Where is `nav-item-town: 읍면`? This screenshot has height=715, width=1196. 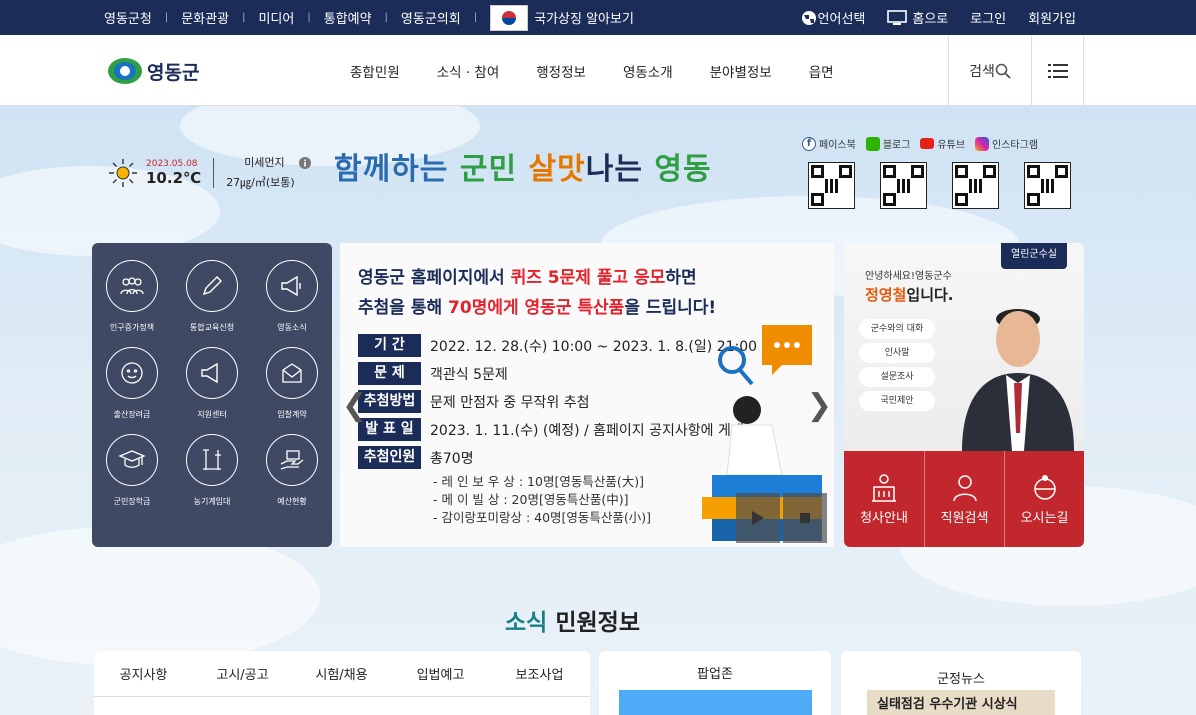 nav-item-town: 읍면 is located at coordinates (821, 71).